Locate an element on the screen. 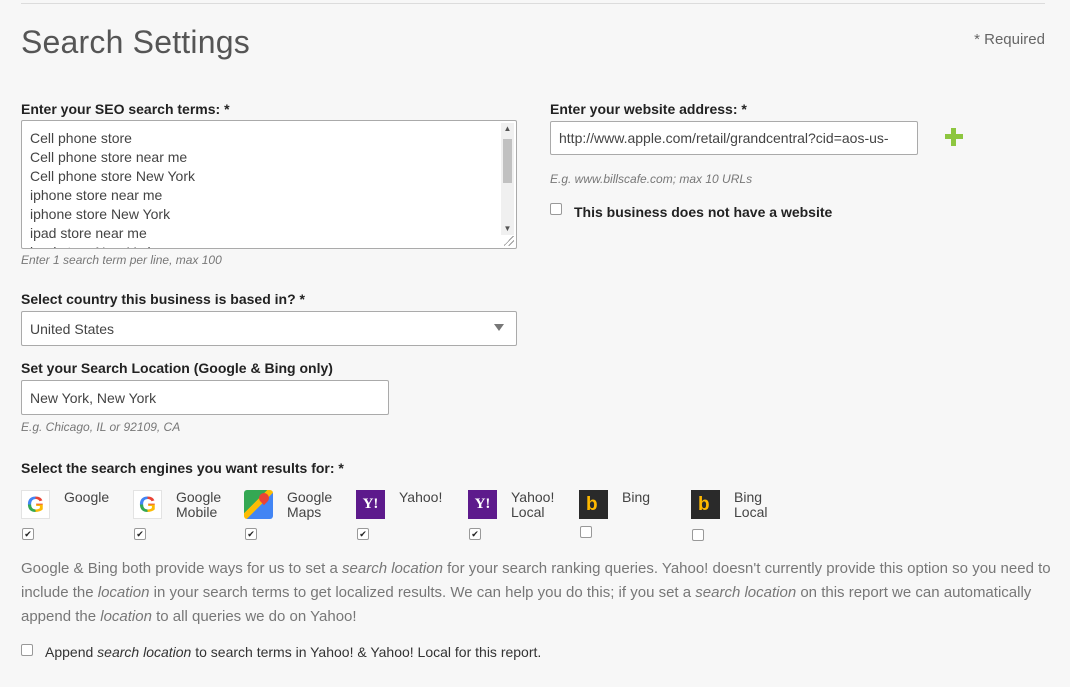  textarea-scrollbar: ▲ ▼ is located at coordinates (507, 179).